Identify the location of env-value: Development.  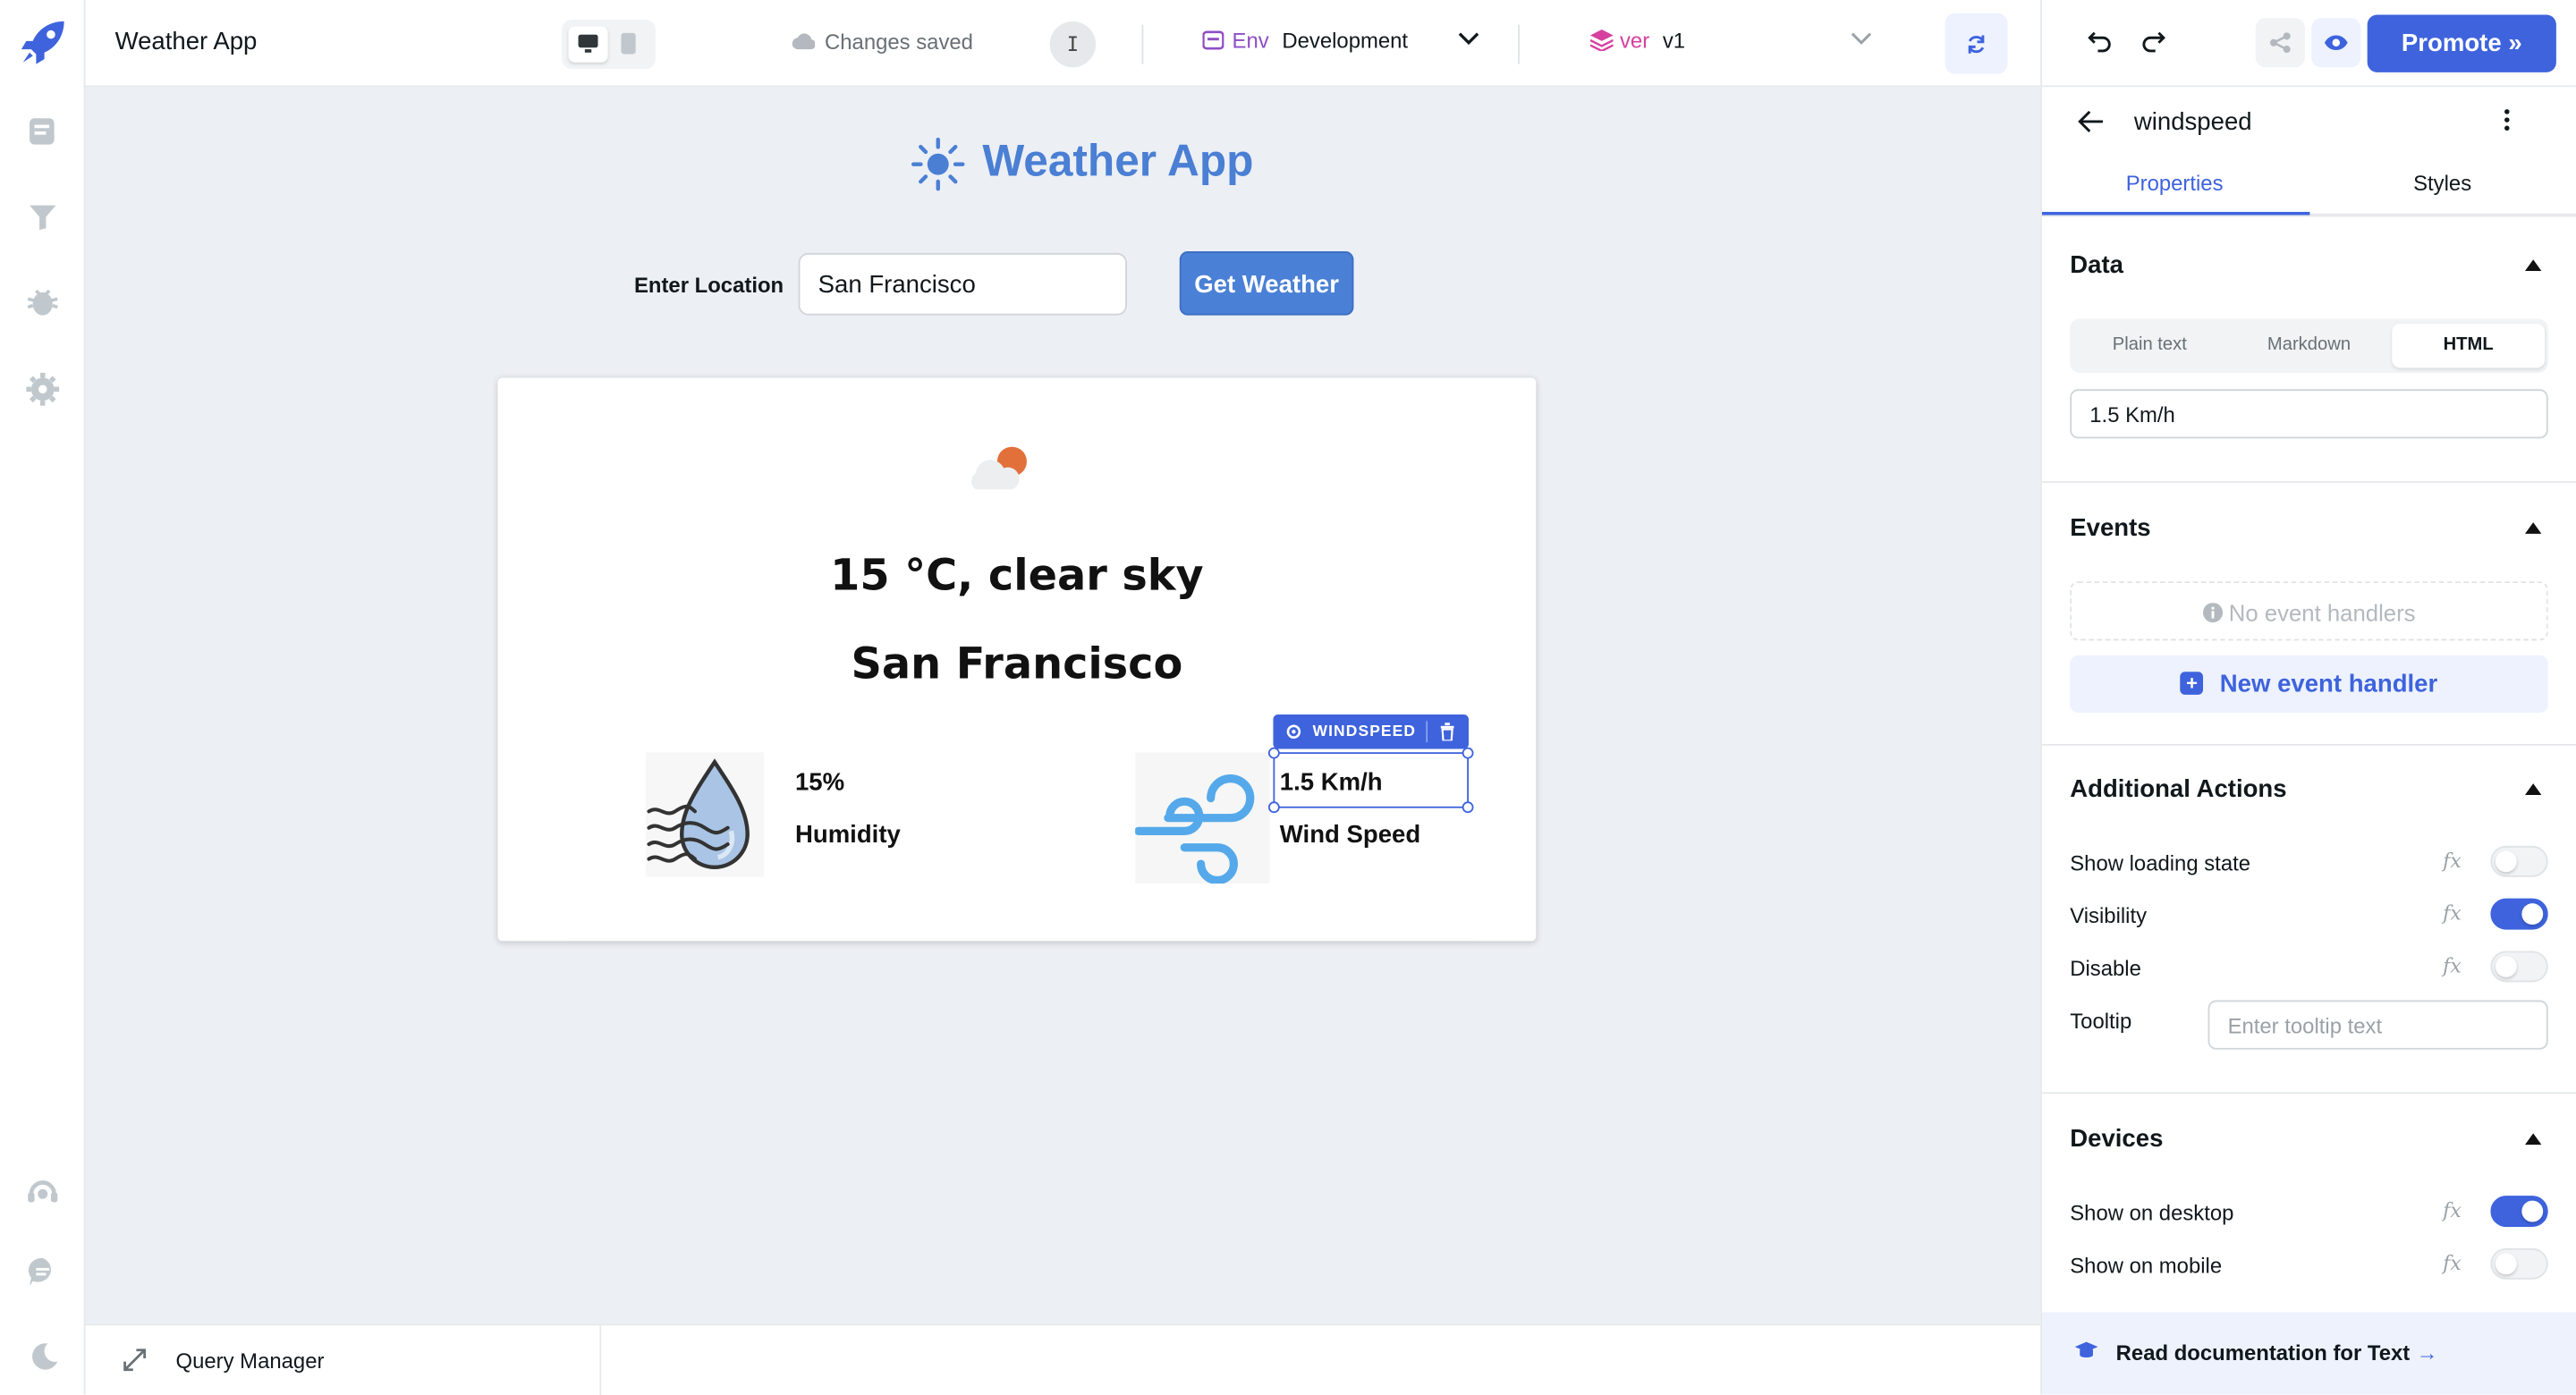
(1345, 40).